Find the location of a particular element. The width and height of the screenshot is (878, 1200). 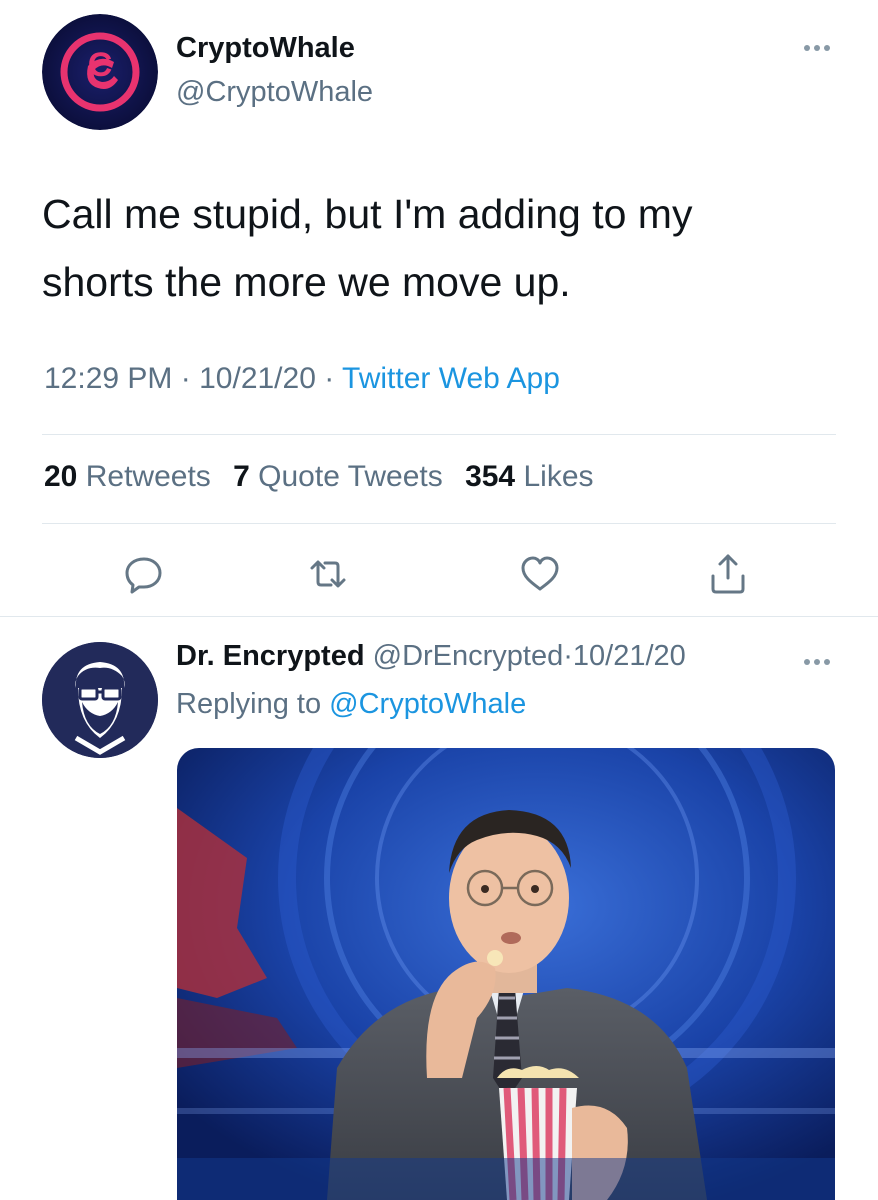

replying-to: Replying to @CryptoWhale is located at coordinates (351, 704).